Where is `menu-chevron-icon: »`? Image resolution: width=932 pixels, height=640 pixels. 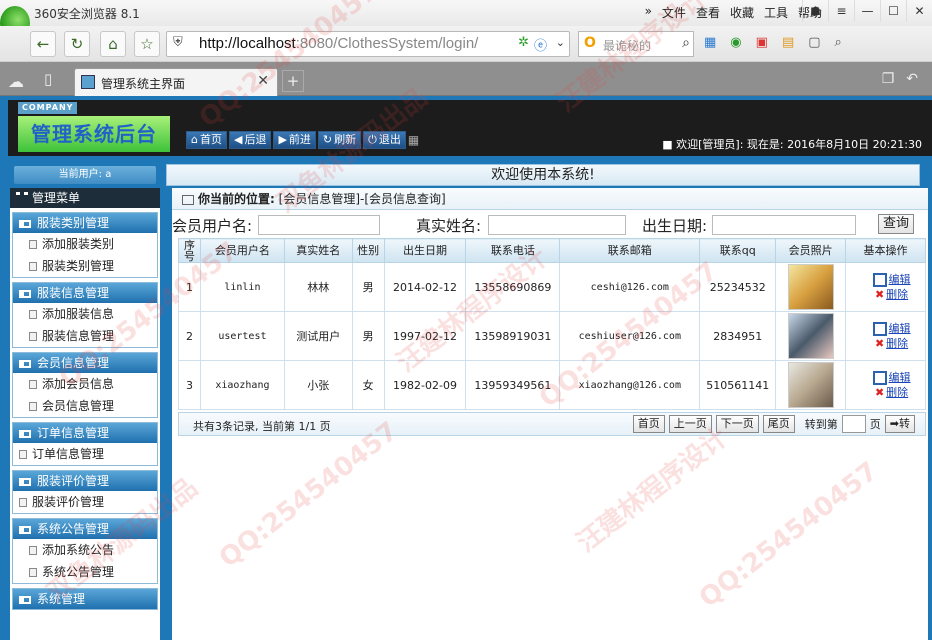 menu-chevron-icon: » is located at coordinates (648, 12).